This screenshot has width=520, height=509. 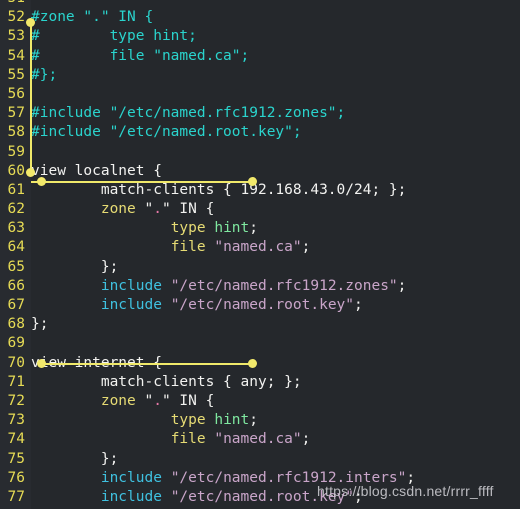 I want to click on code-line: 76 include "/etc/named.rfc1912.inters";, so click(x=260, y=478).